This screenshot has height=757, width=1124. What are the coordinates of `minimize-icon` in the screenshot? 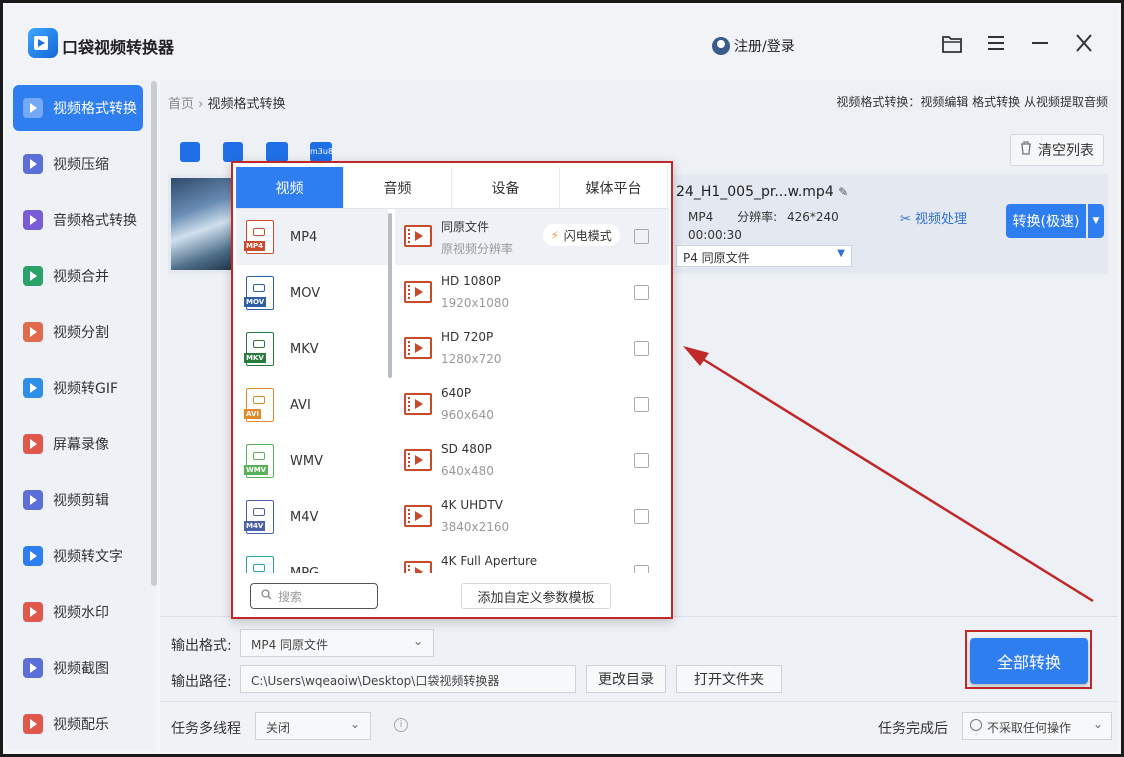 It's located at (1040, 46).